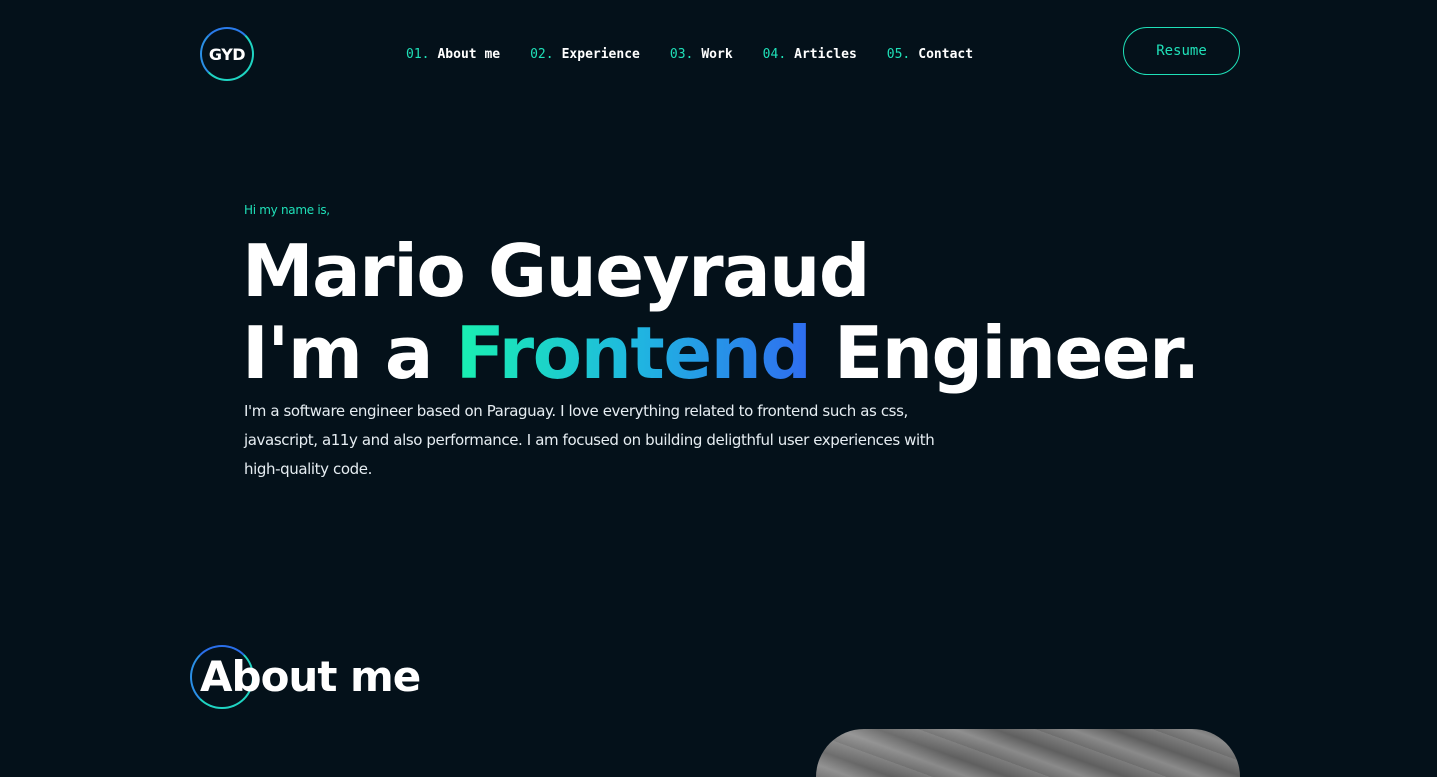  I want to click on hero-role-suffix: Engineer., so click(1017, 353).